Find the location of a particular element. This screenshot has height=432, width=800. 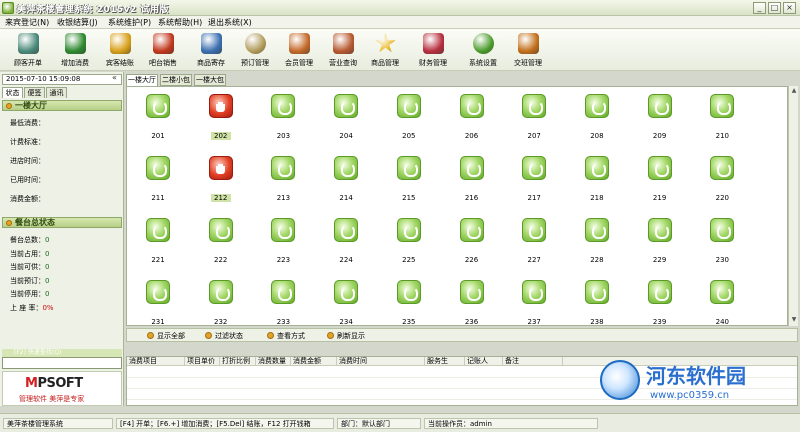

column-header: 项目单价 is located at coordinates (202, 361).